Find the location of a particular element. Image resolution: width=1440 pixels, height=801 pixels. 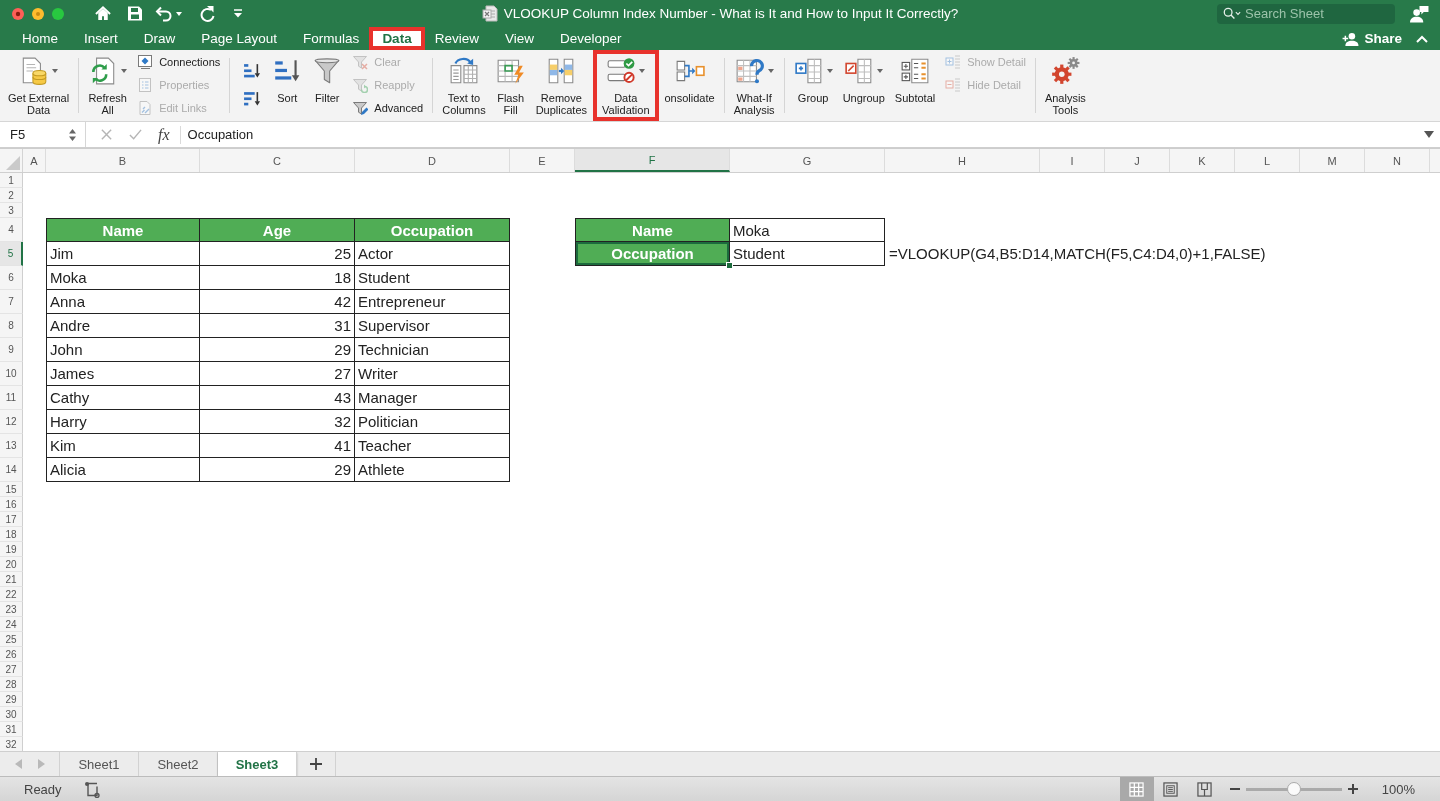

ribbon-button: What-If Analysis is located at coordinates (754, 85).